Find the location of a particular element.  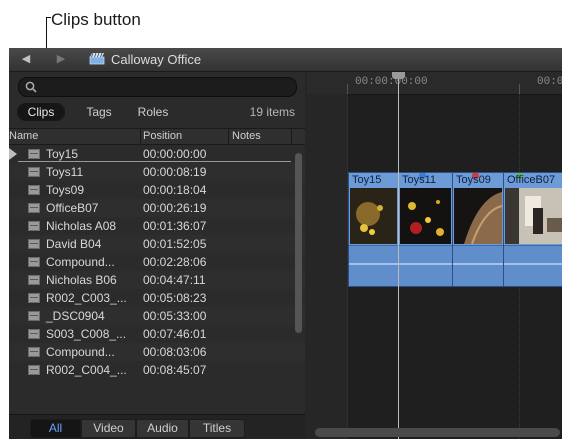

list-item: Toys09 00:00:18:04 is located at coordinates (157, 190).